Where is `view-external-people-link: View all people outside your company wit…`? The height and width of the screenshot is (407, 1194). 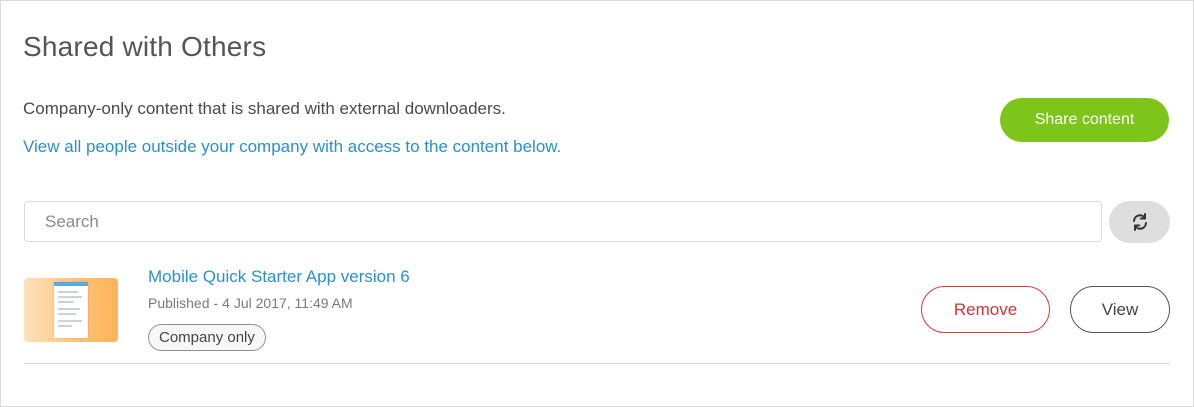
view-external-people-link: View all people outside your company wit… is located at coordinates (292, 147).